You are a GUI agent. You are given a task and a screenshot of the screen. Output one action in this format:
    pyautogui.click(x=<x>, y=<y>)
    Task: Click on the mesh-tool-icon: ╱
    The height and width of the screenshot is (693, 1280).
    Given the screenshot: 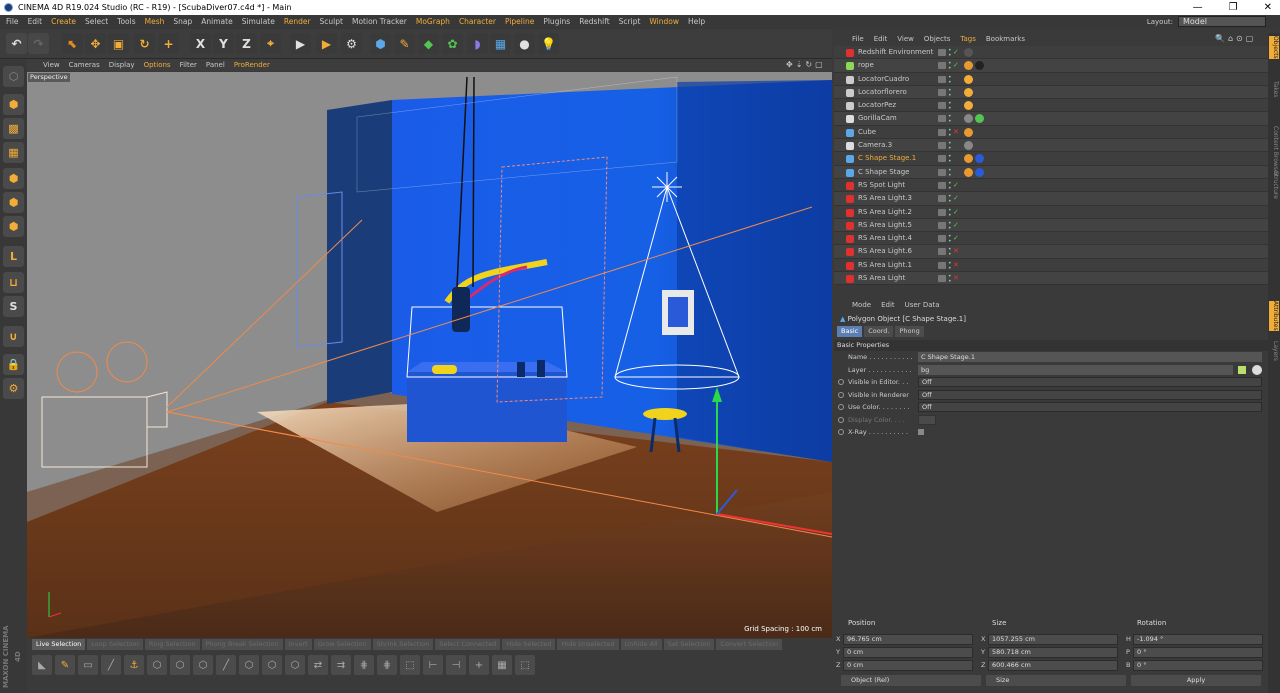 What is the action you would take?
    pyautogui.click(x=111, y=665)
    